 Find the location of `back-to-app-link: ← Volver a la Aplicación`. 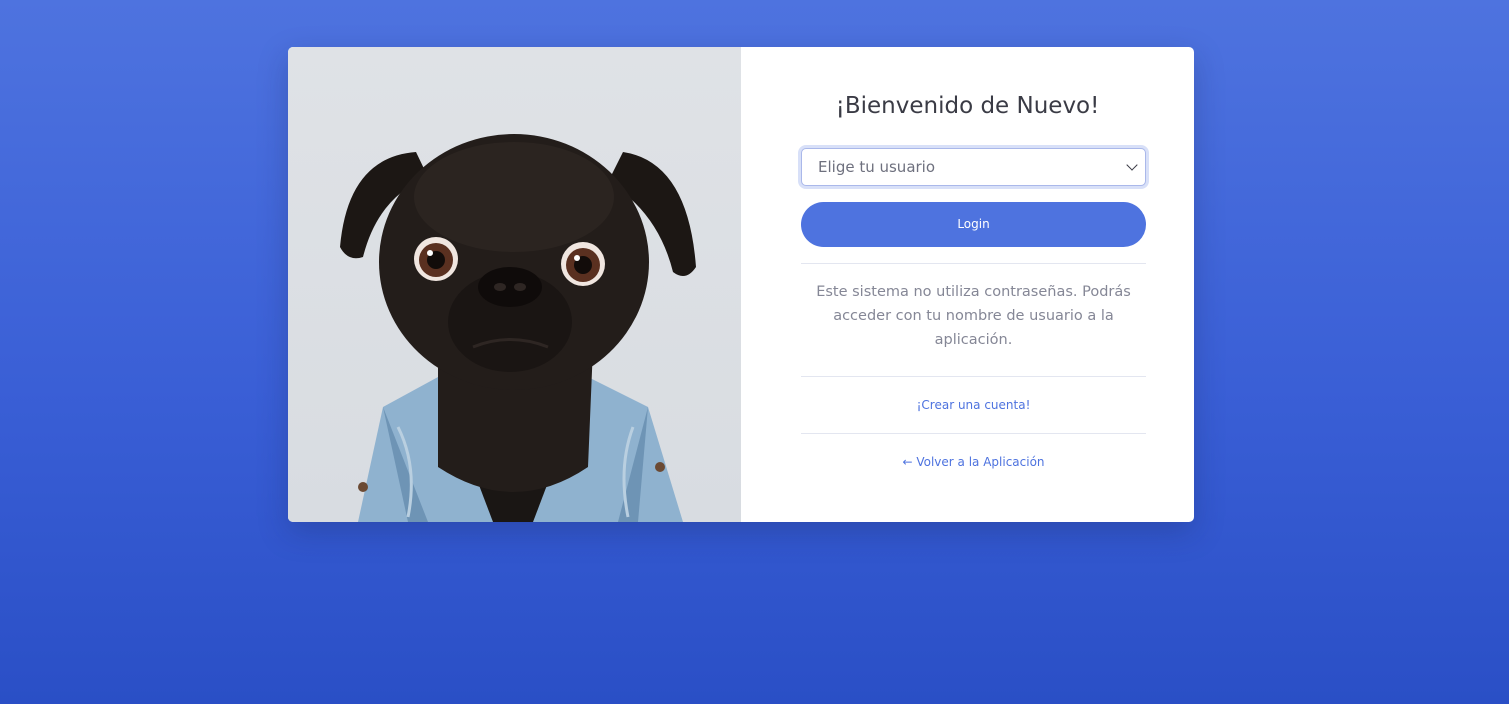

back-to-app-link: ← Volver a la Aplicación is located at coordinates (973, 462).